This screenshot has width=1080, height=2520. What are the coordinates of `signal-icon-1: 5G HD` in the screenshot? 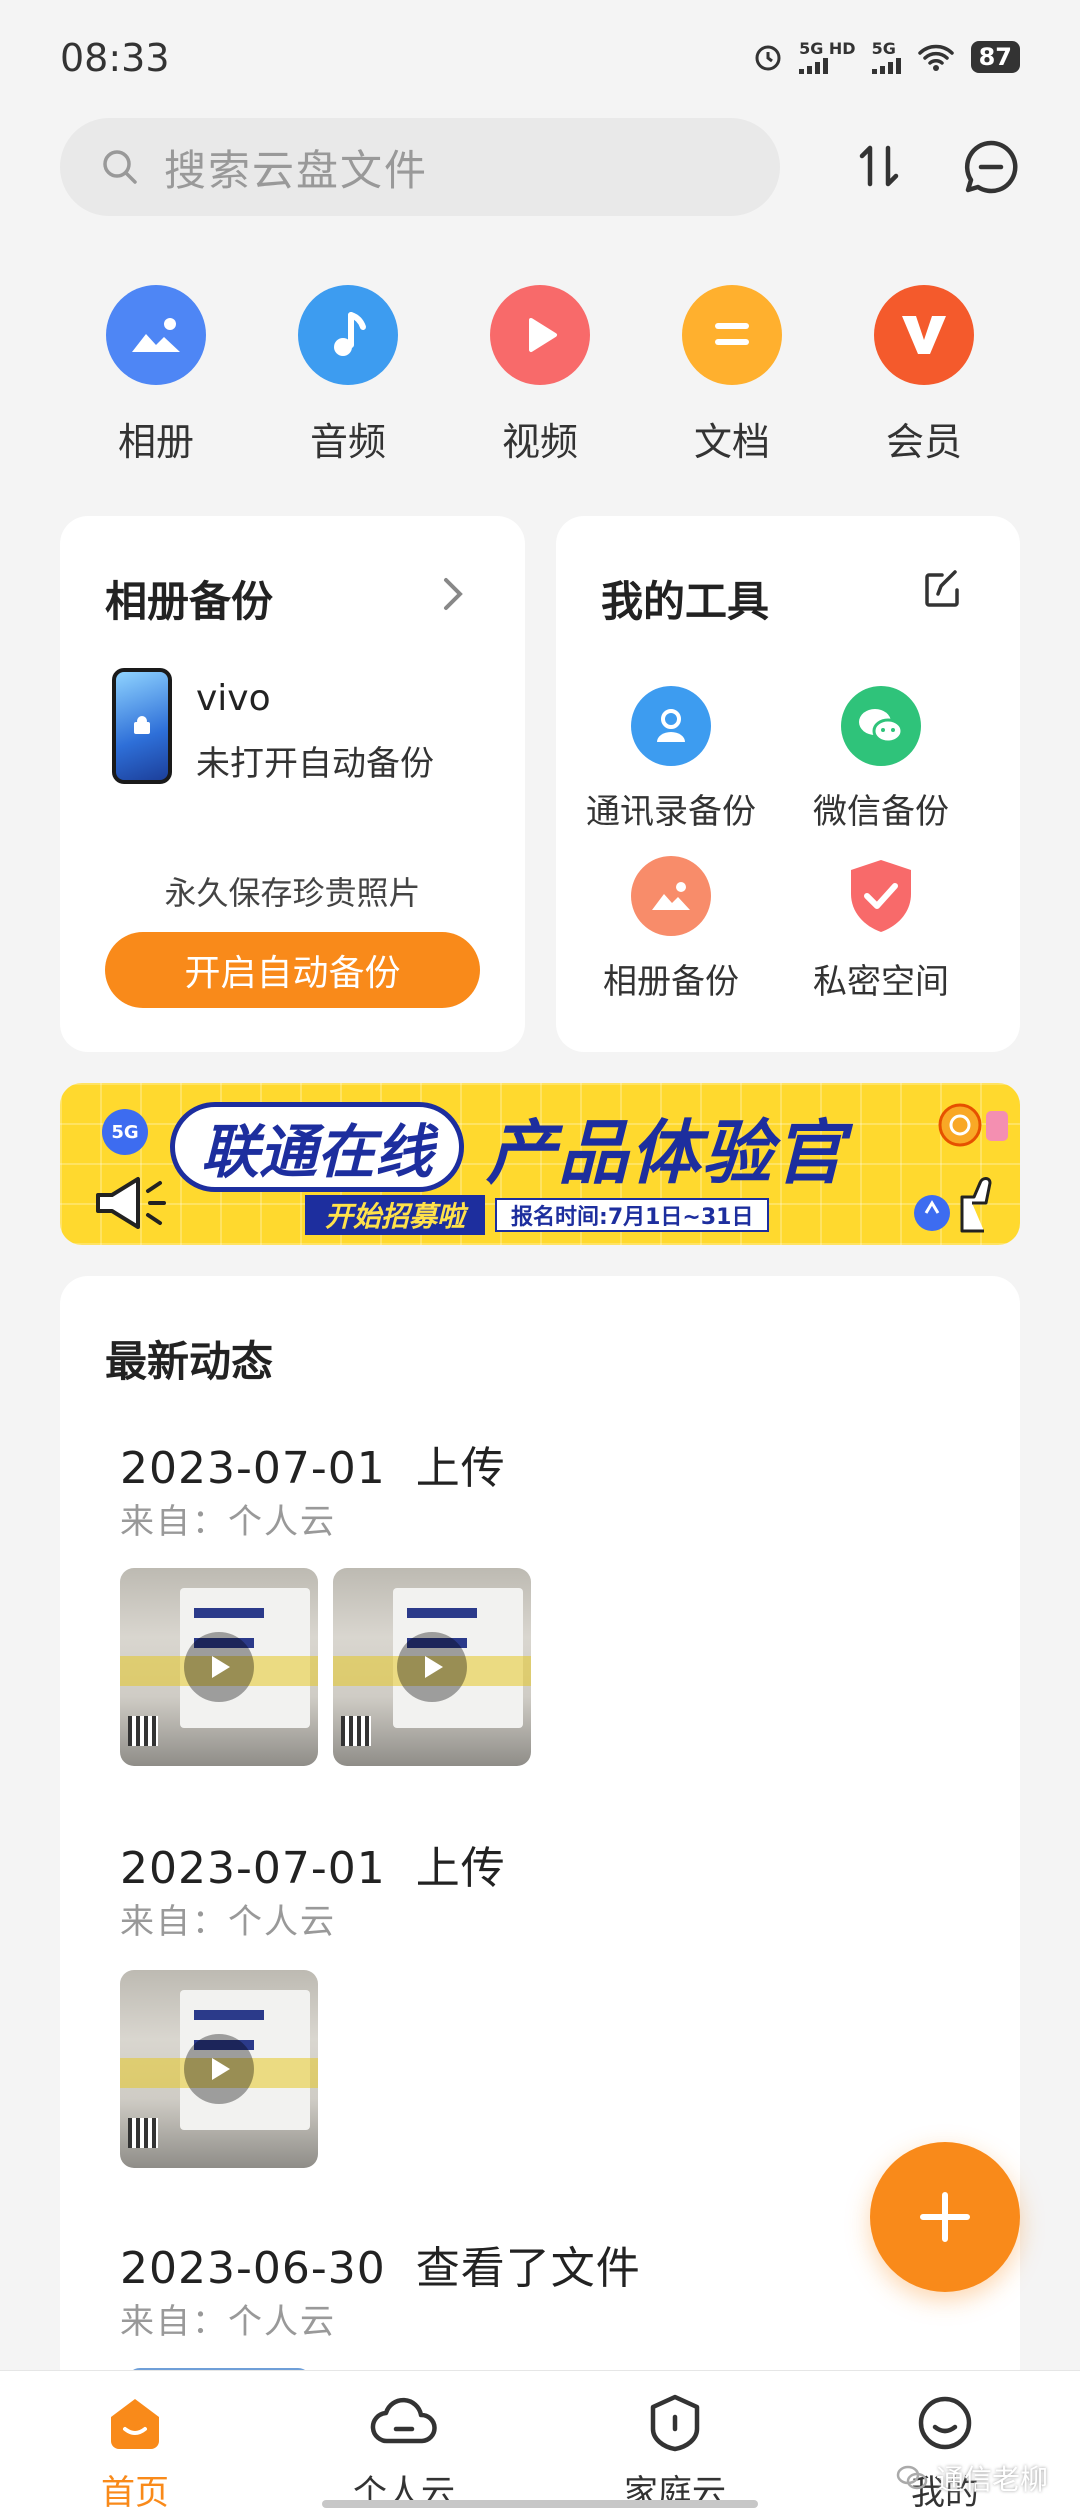 It's located at (827, 57).